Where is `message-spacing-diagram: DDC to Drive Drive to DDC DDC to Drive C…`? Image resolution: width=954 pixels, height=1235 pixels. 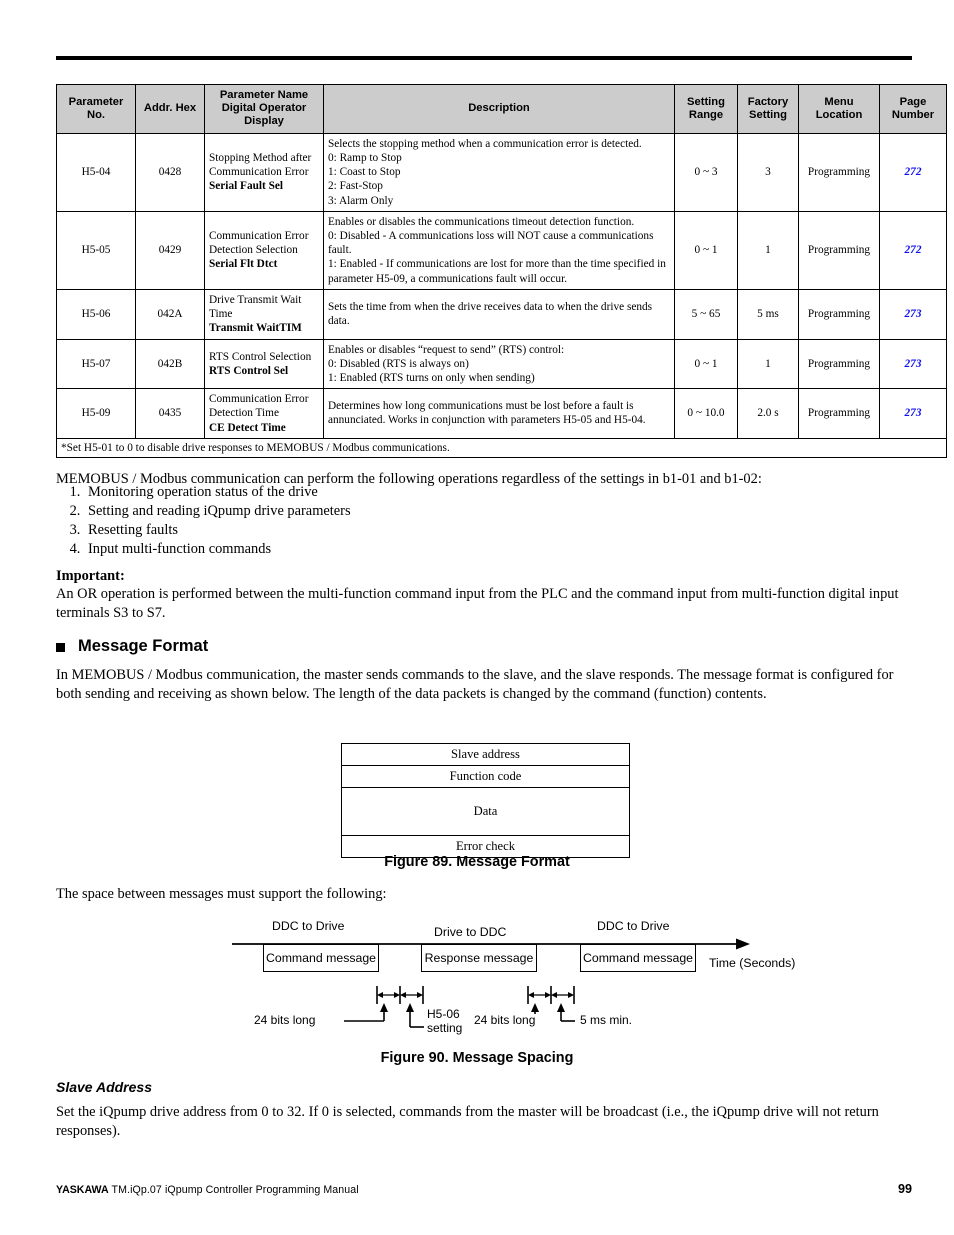 message-spacing-diagram: DDC to Drive Drive to DDC DDC to Drive C… is located at coordinates (477, 972).